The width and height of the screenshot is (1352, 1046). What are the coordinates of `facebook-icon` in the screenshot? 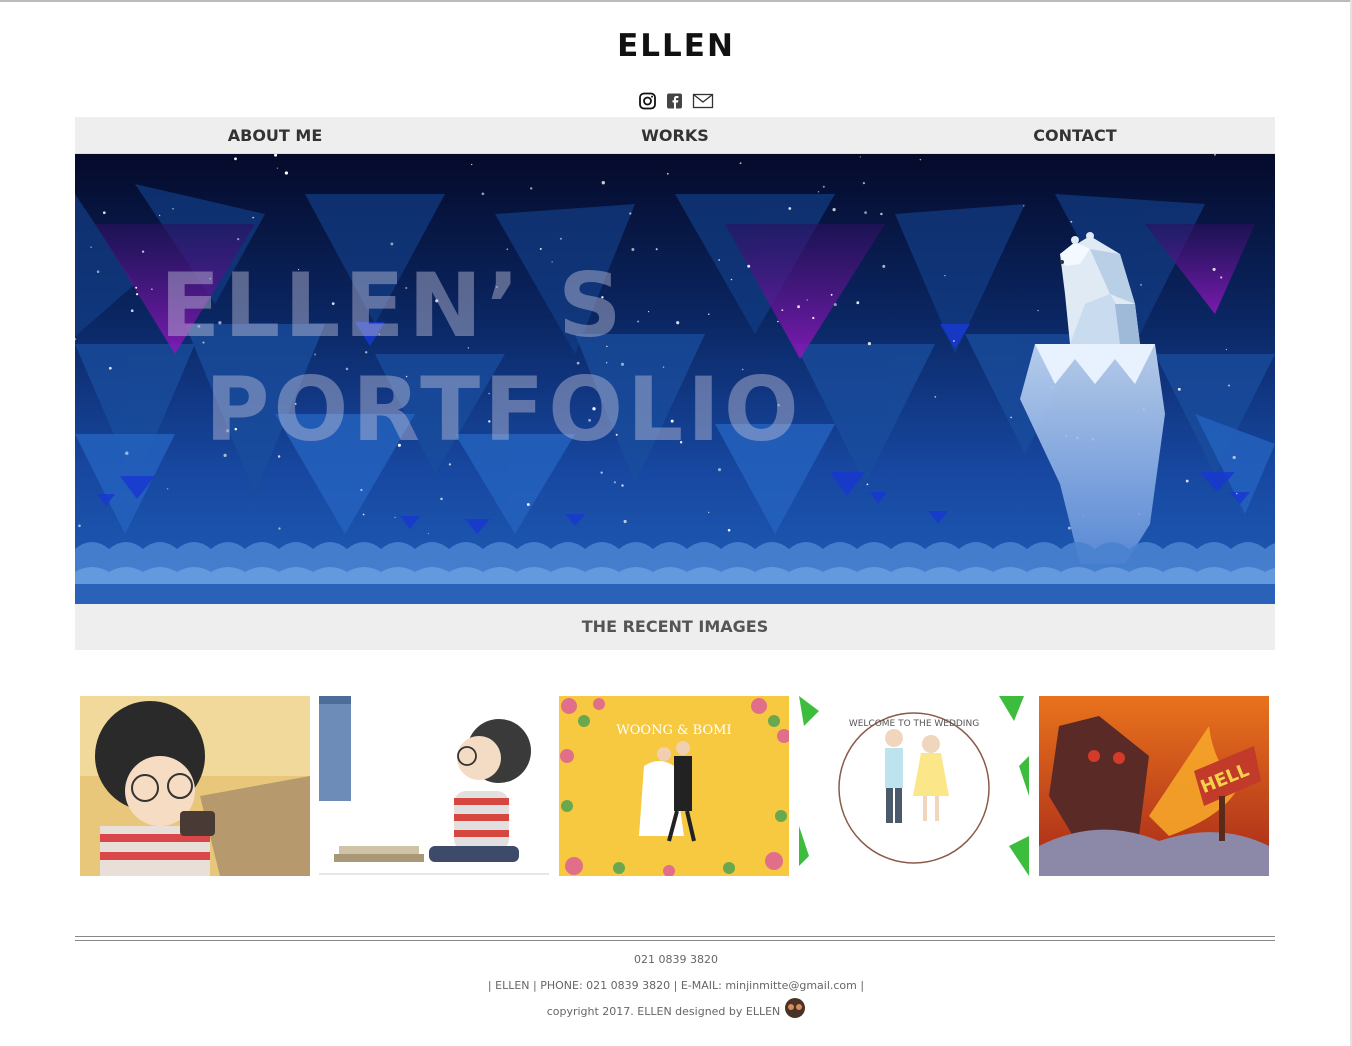 It's located at (674, 101).